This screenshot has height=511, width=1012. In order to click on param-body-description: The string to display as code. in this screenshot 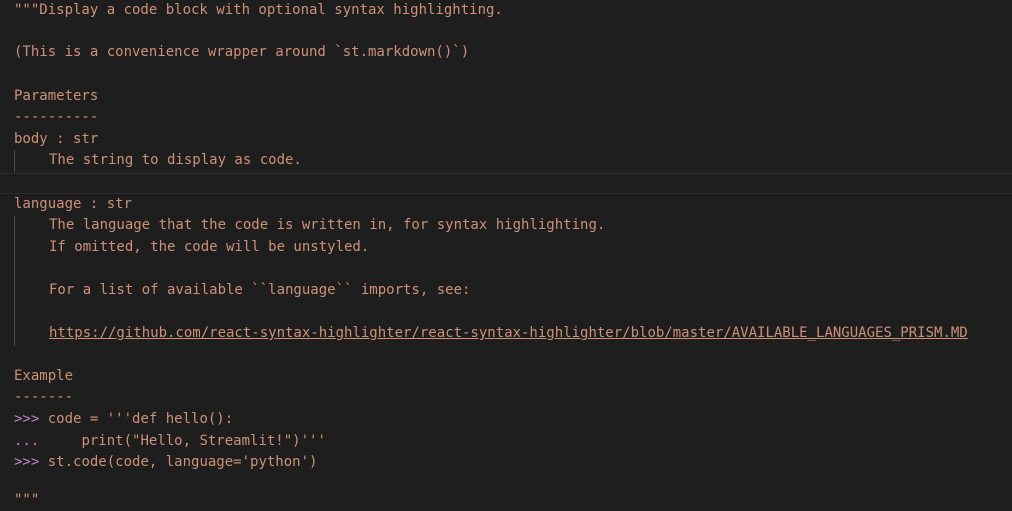, I will do `click(175, 160)`.